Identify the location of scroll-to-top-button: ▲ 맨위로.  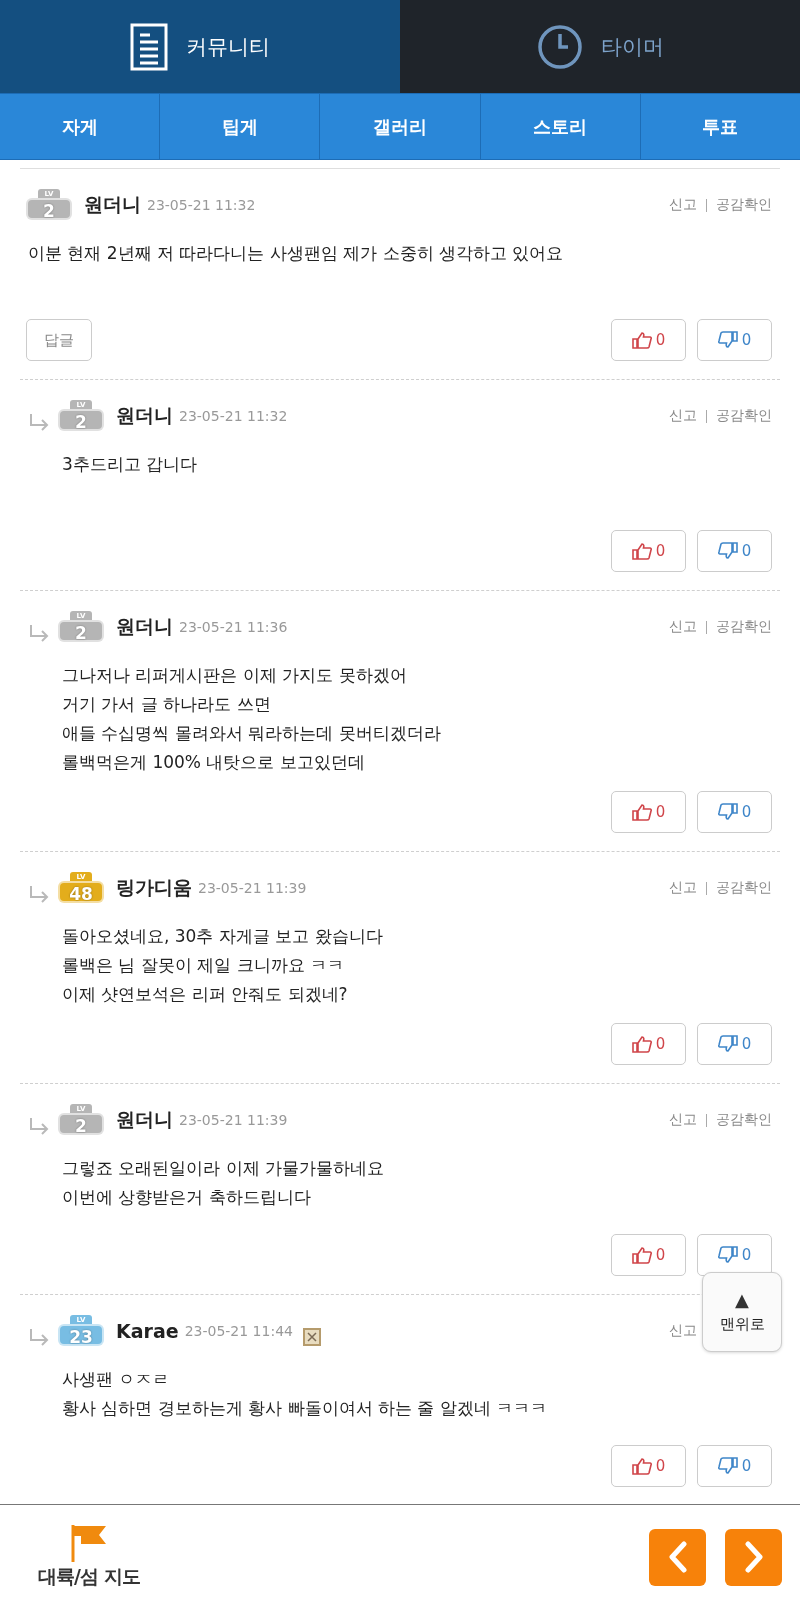
(742, 1312).